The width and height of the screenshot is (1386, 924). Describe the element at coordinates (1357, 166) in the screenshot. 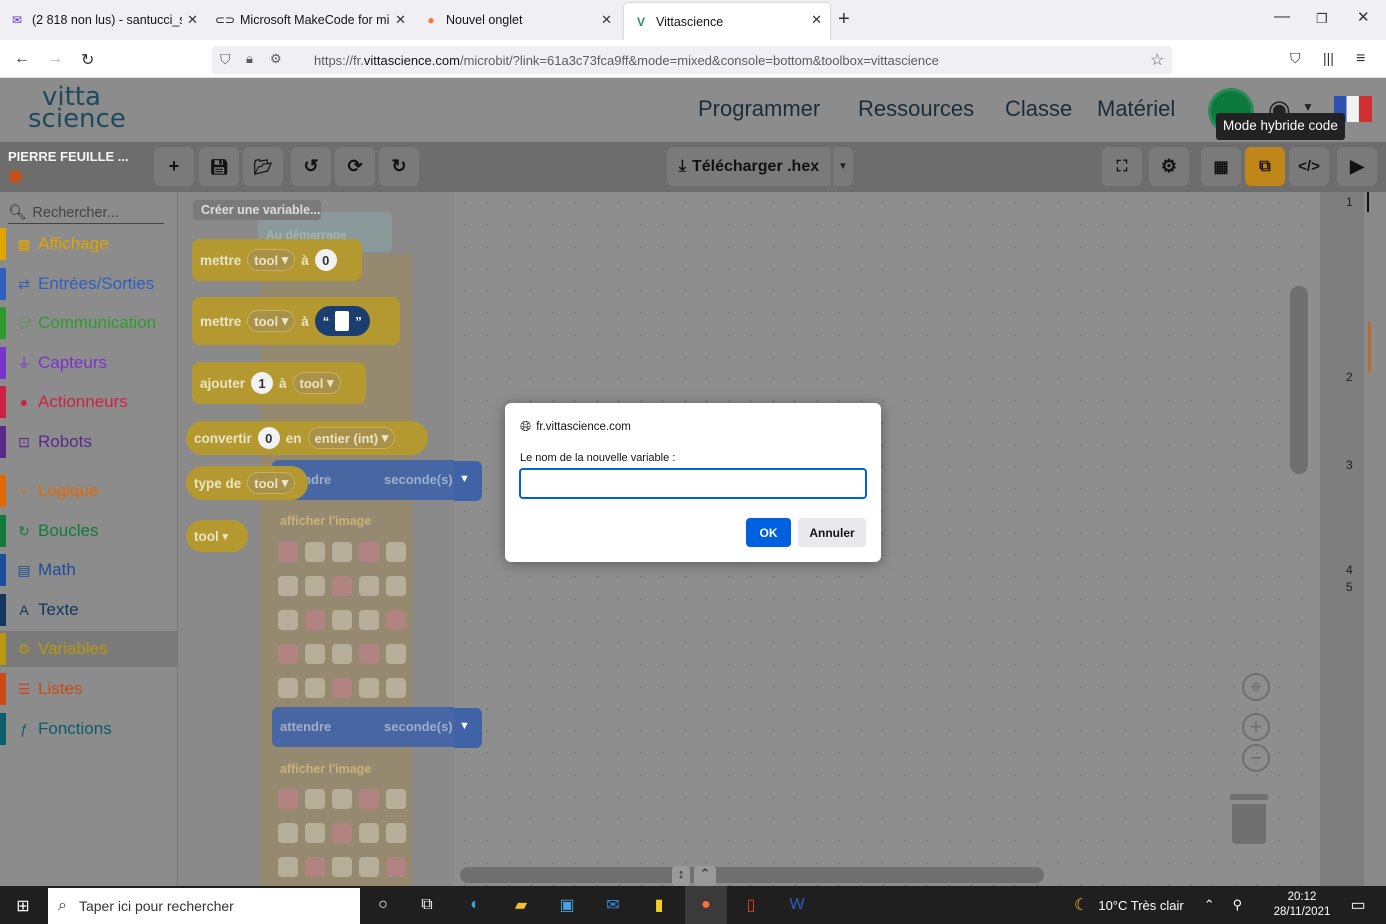

I see `run-simulator-button: ▶` at that location.